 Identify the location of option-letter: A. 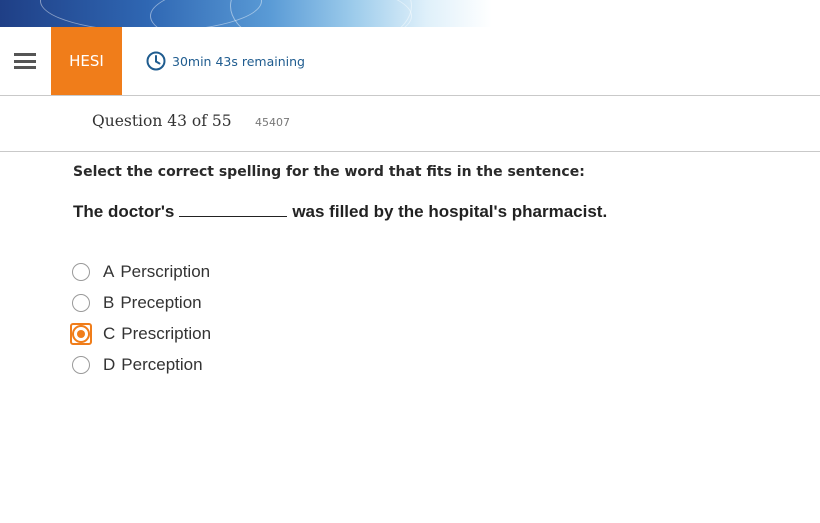
(109, 271).